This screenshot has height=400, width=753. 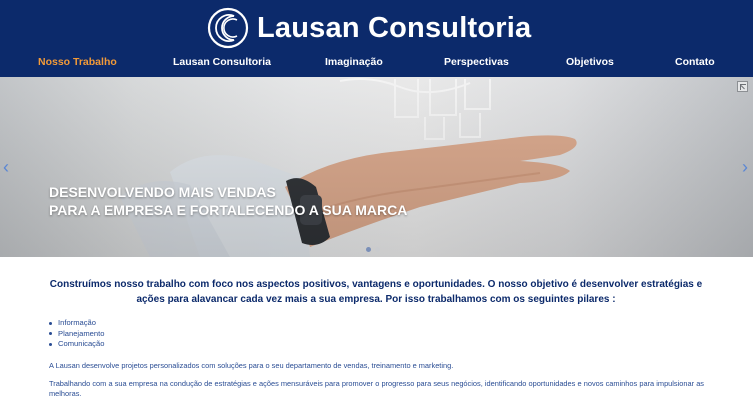 I want to click on slider-dots, so click(x=373, y=249).